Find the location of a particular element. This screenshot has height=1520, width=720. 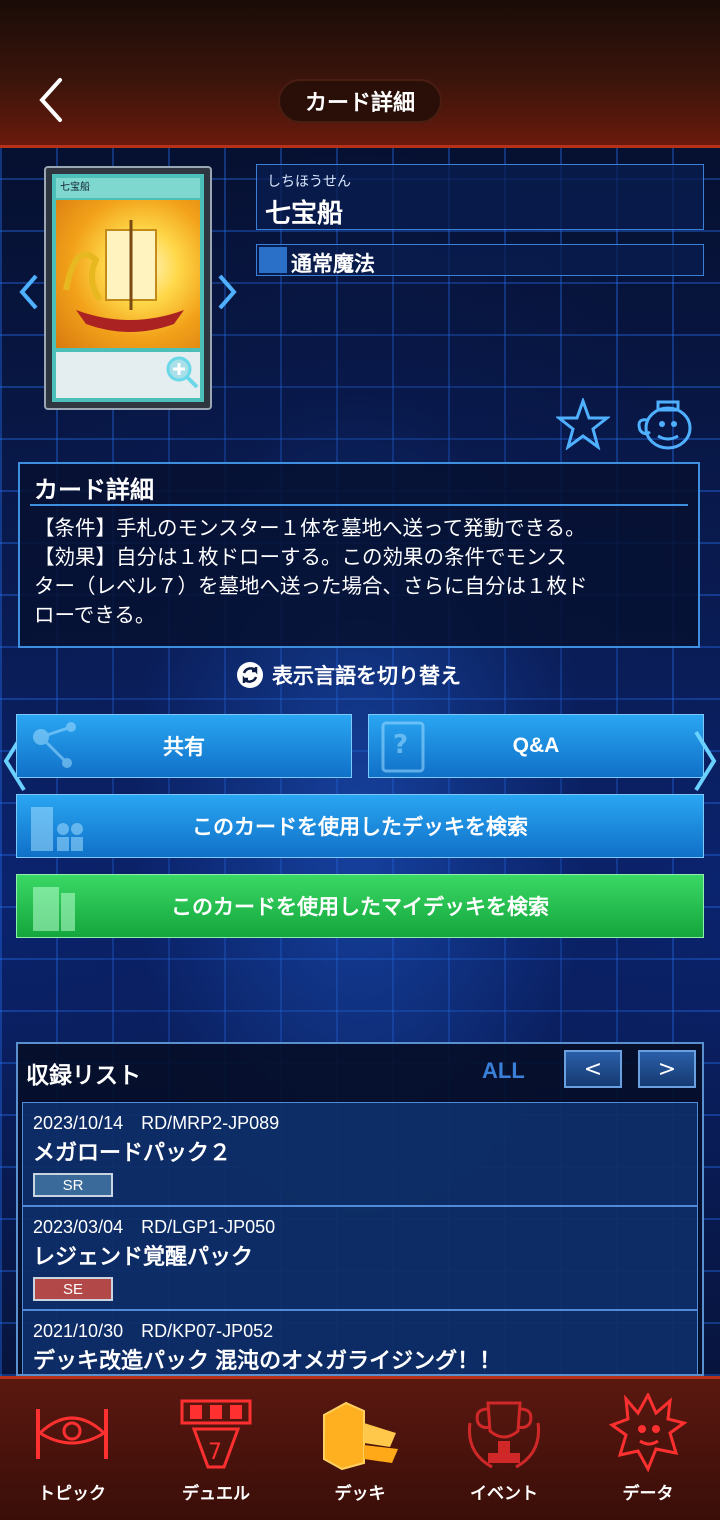

share-icon is located at coordinates (54, 745).